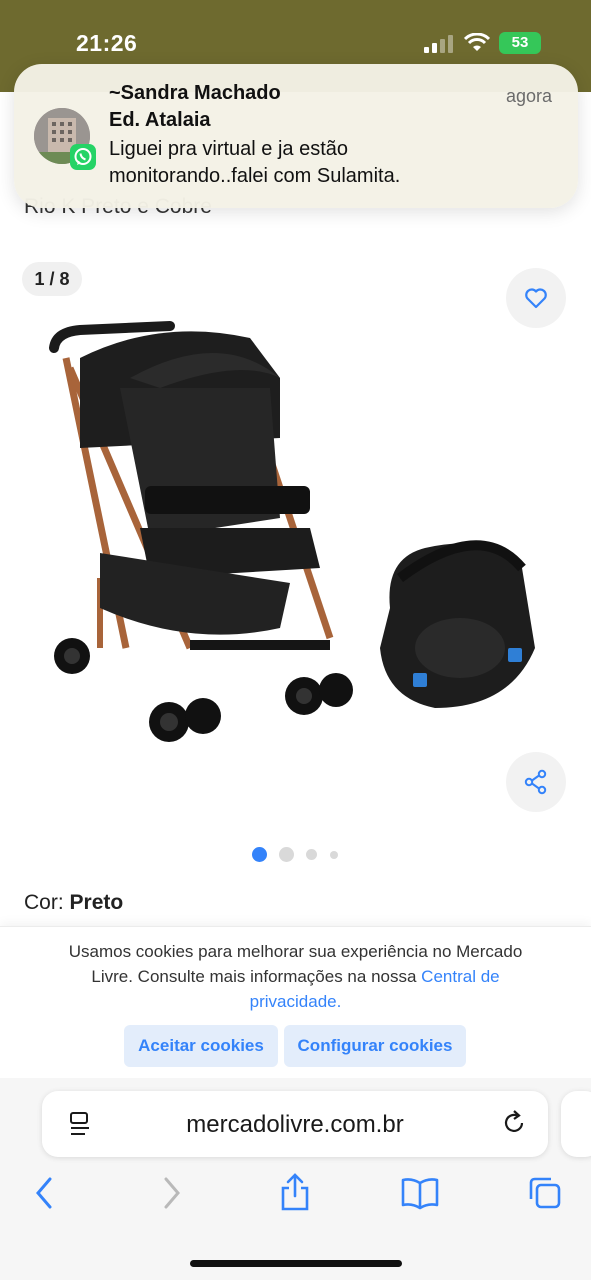  What do you see at coordinates (528, 96) in the screenshot?
I see `notification-time: agora` at bounding box center [528, 96].